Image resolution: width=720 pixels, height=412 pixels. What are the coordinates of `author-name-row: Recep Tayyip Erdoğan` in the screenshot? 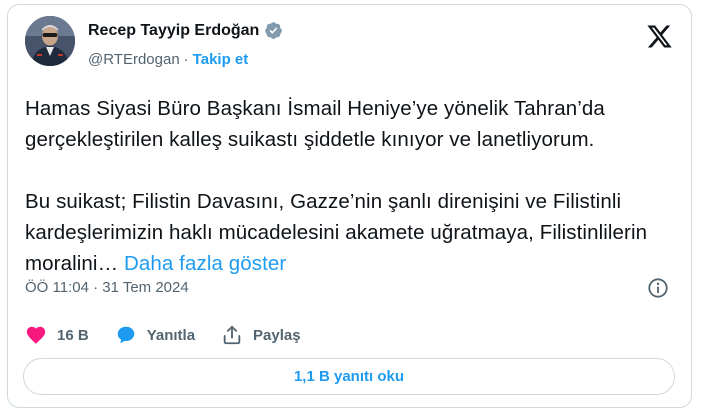 It's located at (185, 30).